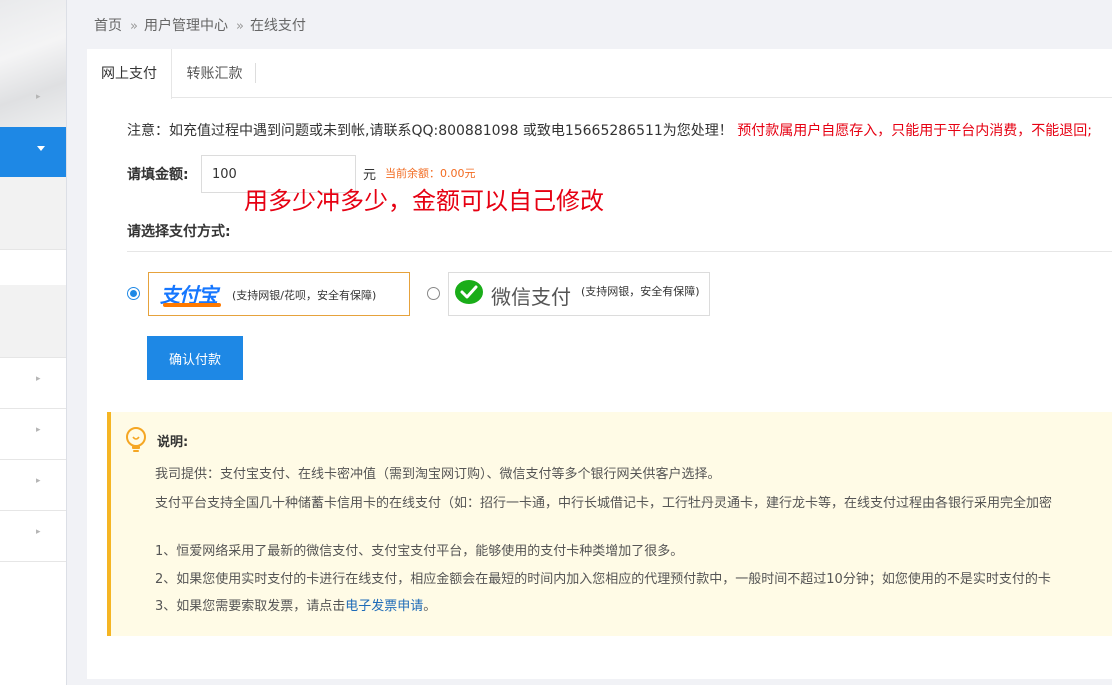  Describe the element at coordinates (173, 442) in the screenshot. I see `info-title: 说明:` at that location.